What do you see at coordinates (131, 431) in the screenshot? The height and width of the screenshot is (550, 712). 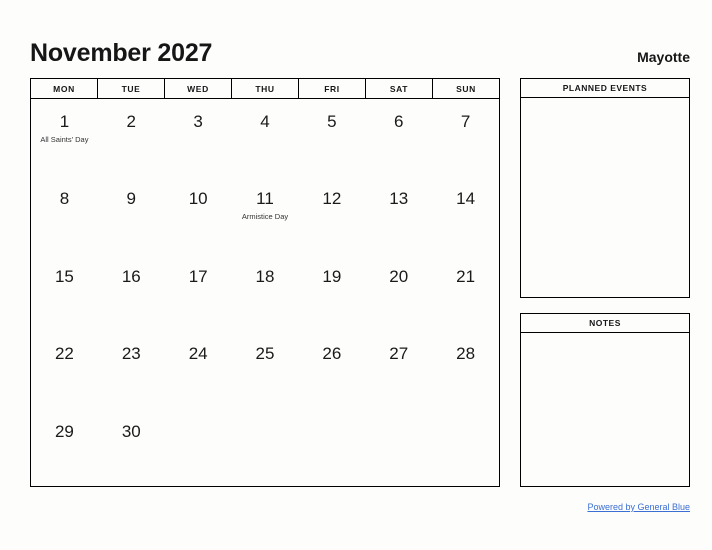 I see `day-number: 30` at bounding box center [131, 431].